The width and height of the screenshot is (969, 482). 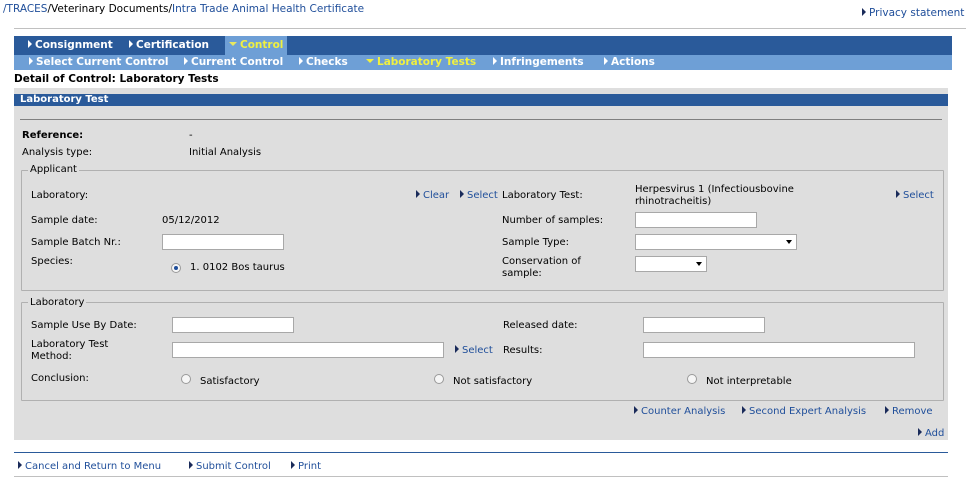 What do you see at coordinates (481, 119) in the screenshot?
I see `section-divider` at bounding box center [481, 119].